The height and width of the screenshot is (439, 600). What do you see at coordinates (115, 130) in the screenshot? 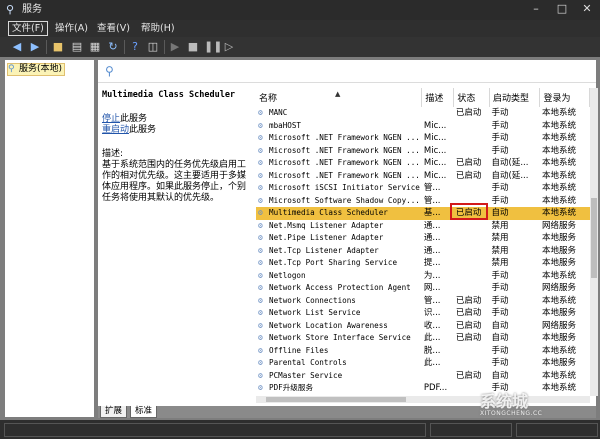
I see `restart-service-link: 重启动` at bounding box center [115, 130].